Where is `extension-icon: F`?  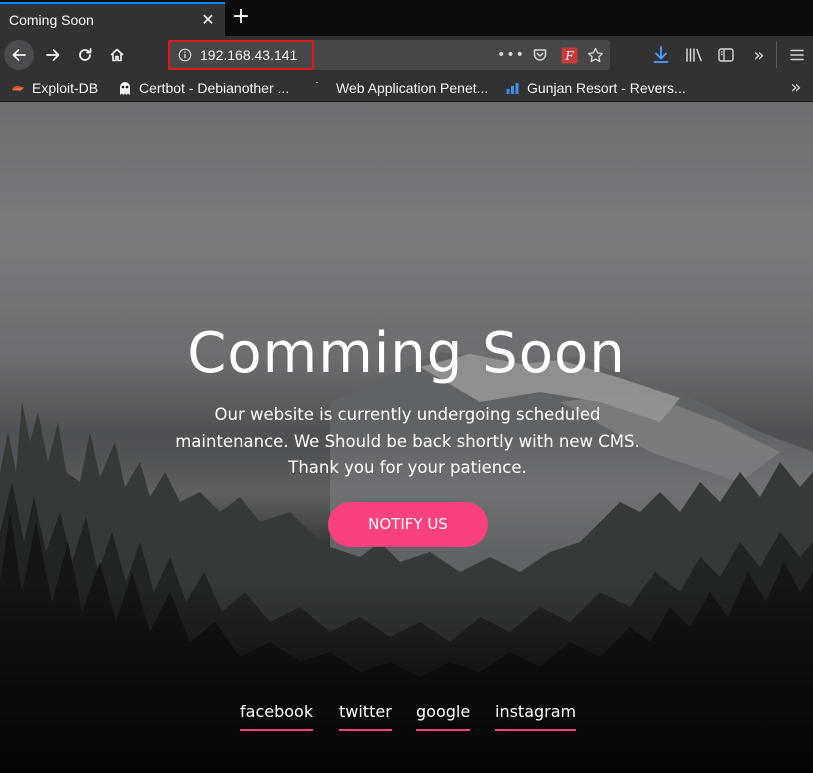
extension-icon: F is located at coordinates (569, 55).